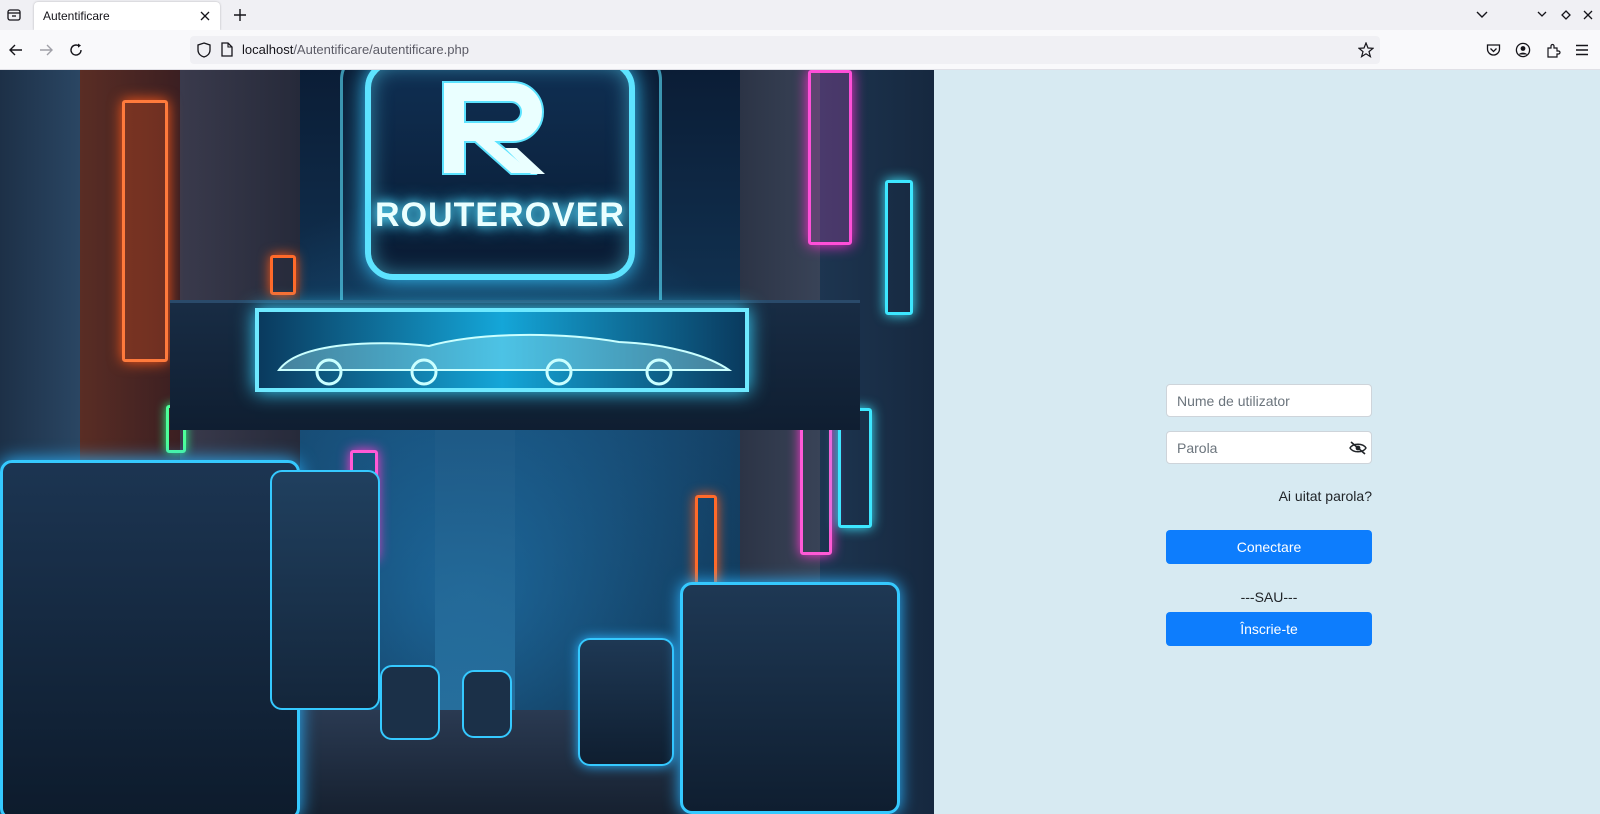 This screenshot has height=814, width=1600. Describe the element at coordinates (46, 50) in the screenshot. I see `arrow-right-icon` at that location.